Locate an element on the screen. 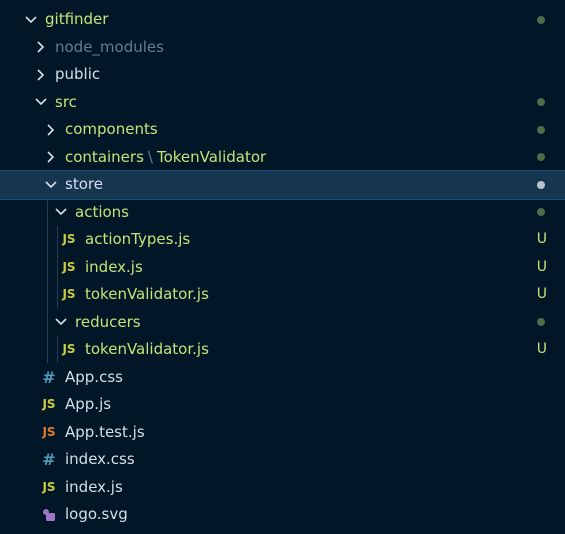  tree-item-components: components is located at coordinates (282, 130).